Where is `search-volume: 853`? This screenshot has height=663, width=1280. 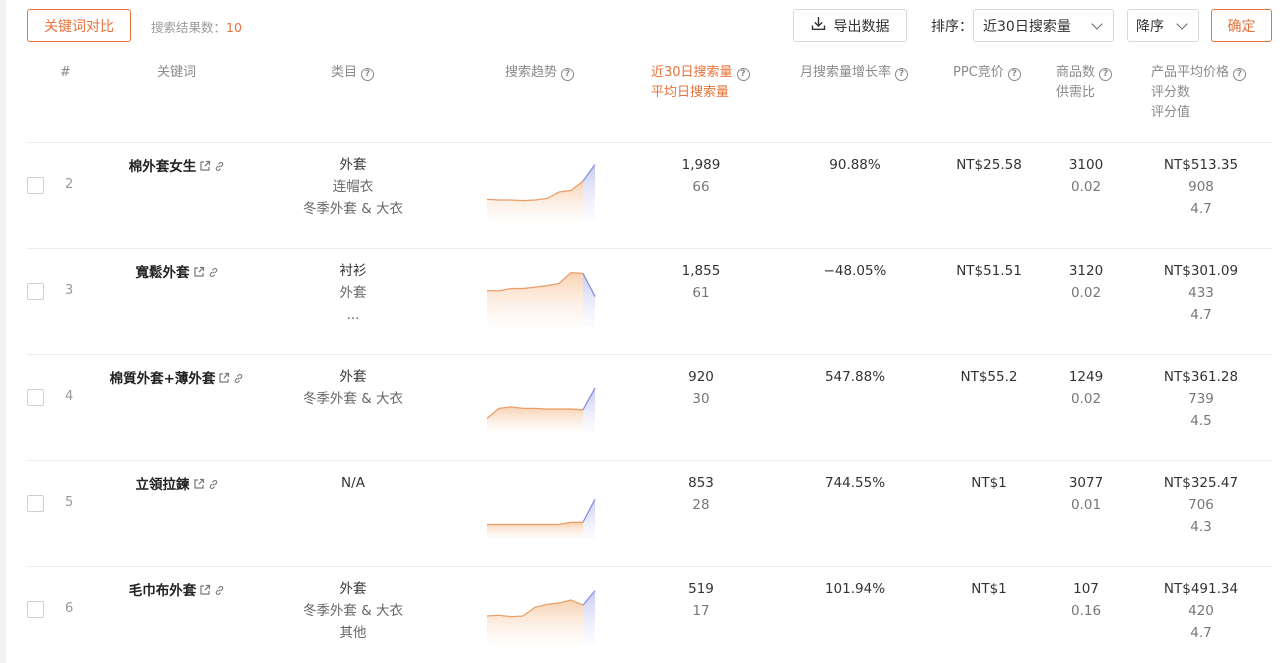 search-volume: 853 is located at coordinates (701, 483).